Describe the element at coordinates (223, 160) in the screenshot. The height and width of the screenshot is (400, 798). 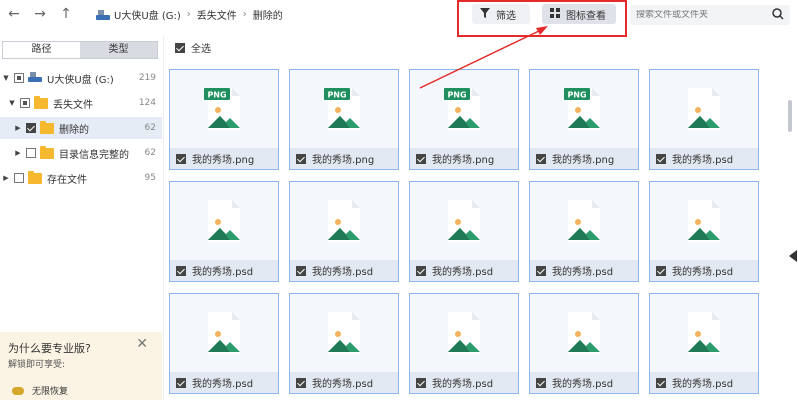
I see `file-name: 我的秀场.png` at that location.